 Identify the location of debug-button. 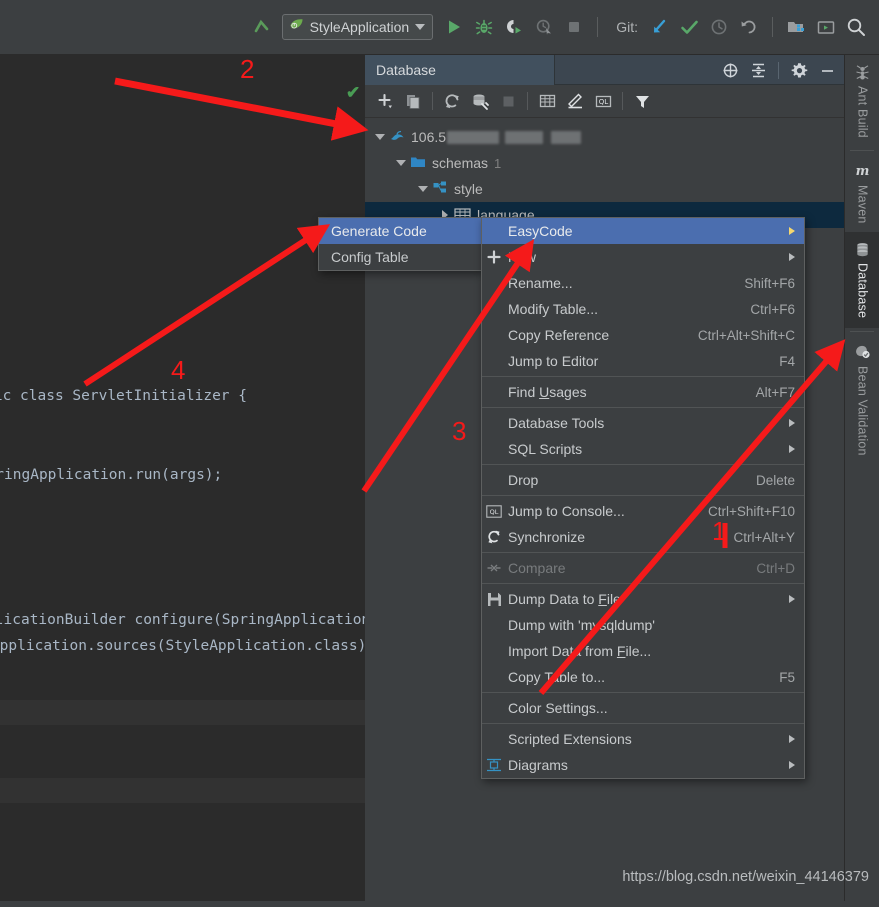
(484, 27).